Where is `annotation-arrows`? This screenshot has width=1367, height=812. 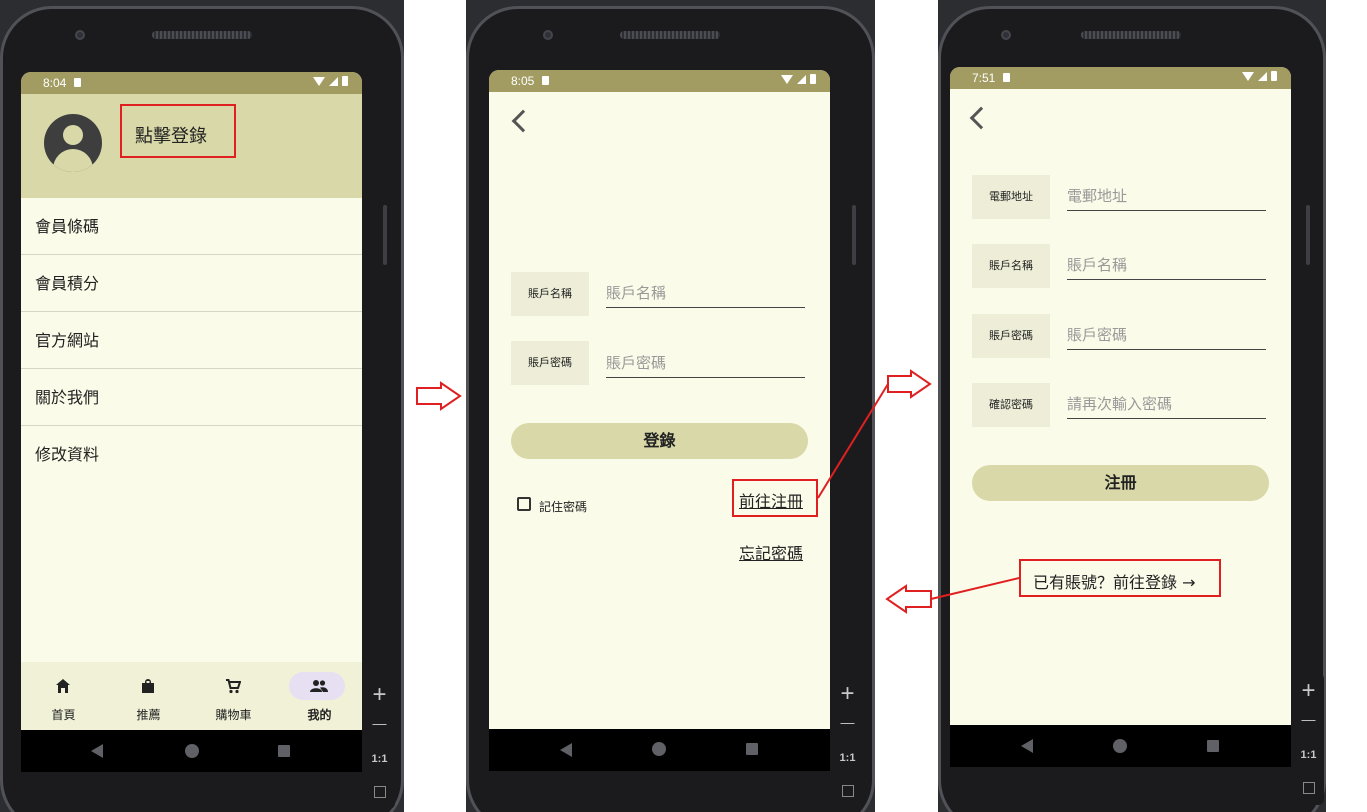 annotation-arrows is located at coordinates (718, 491).